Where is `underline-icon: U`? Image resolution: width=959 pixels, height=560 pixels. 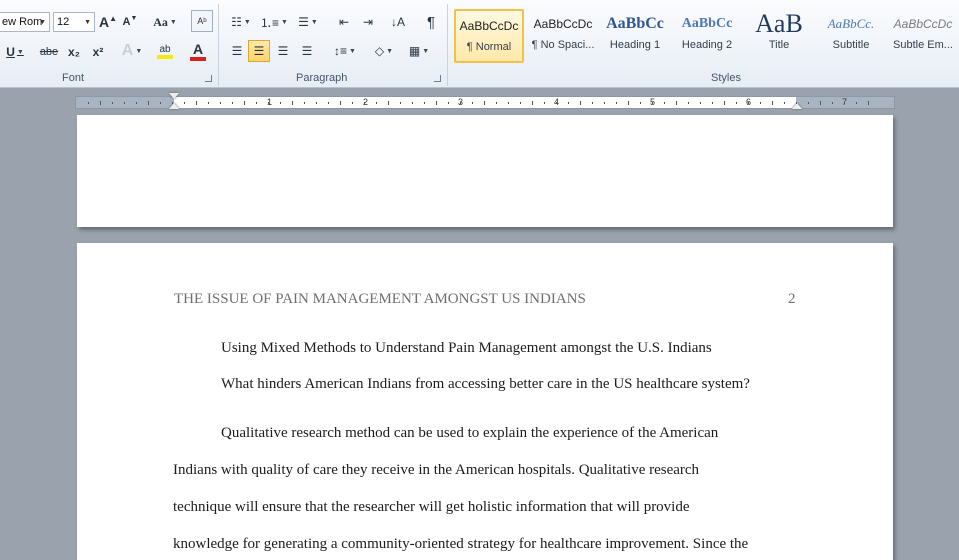 underline-icon: U is located at coordinates (10, 52).